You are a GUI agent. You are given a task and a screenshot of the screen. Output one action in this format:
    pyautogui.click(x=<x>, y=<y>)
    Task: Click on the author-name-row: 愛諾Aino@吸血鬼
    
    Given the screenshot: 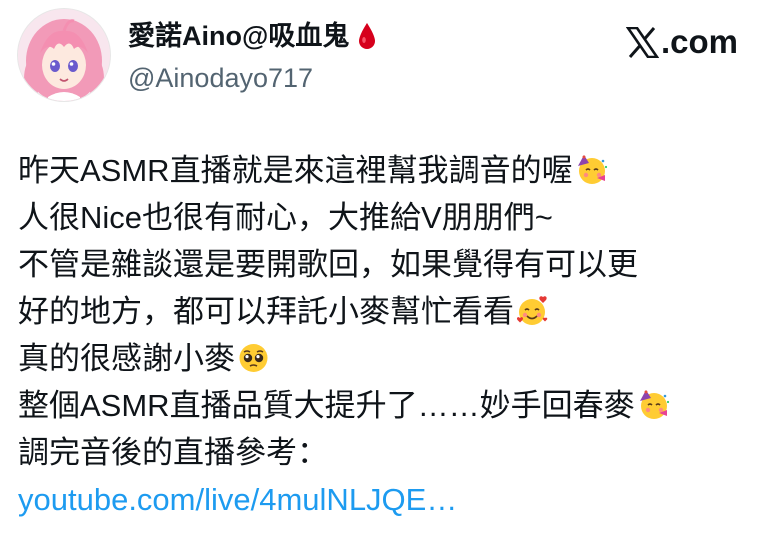 What is the action you would take?
    pyautogui.click(x=252, y=36)
    